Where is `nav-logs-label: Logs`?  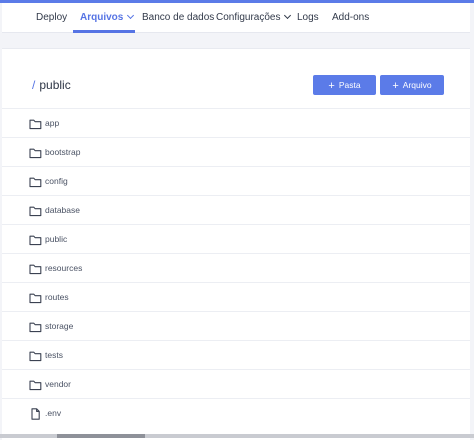 nav-logs-label: Logs is located at coordinates (308, 17).